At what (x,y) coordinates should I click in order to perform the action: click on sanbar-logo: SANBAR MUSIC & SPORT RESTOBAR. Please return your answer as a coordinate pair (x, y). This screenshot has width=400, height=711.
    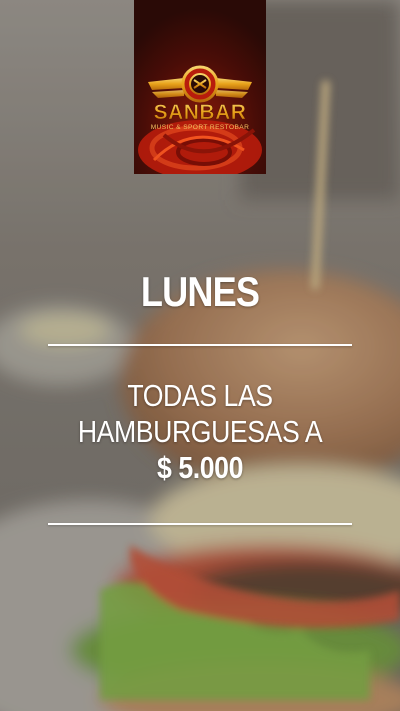
    Looking at the image, I should click on (200, 87).